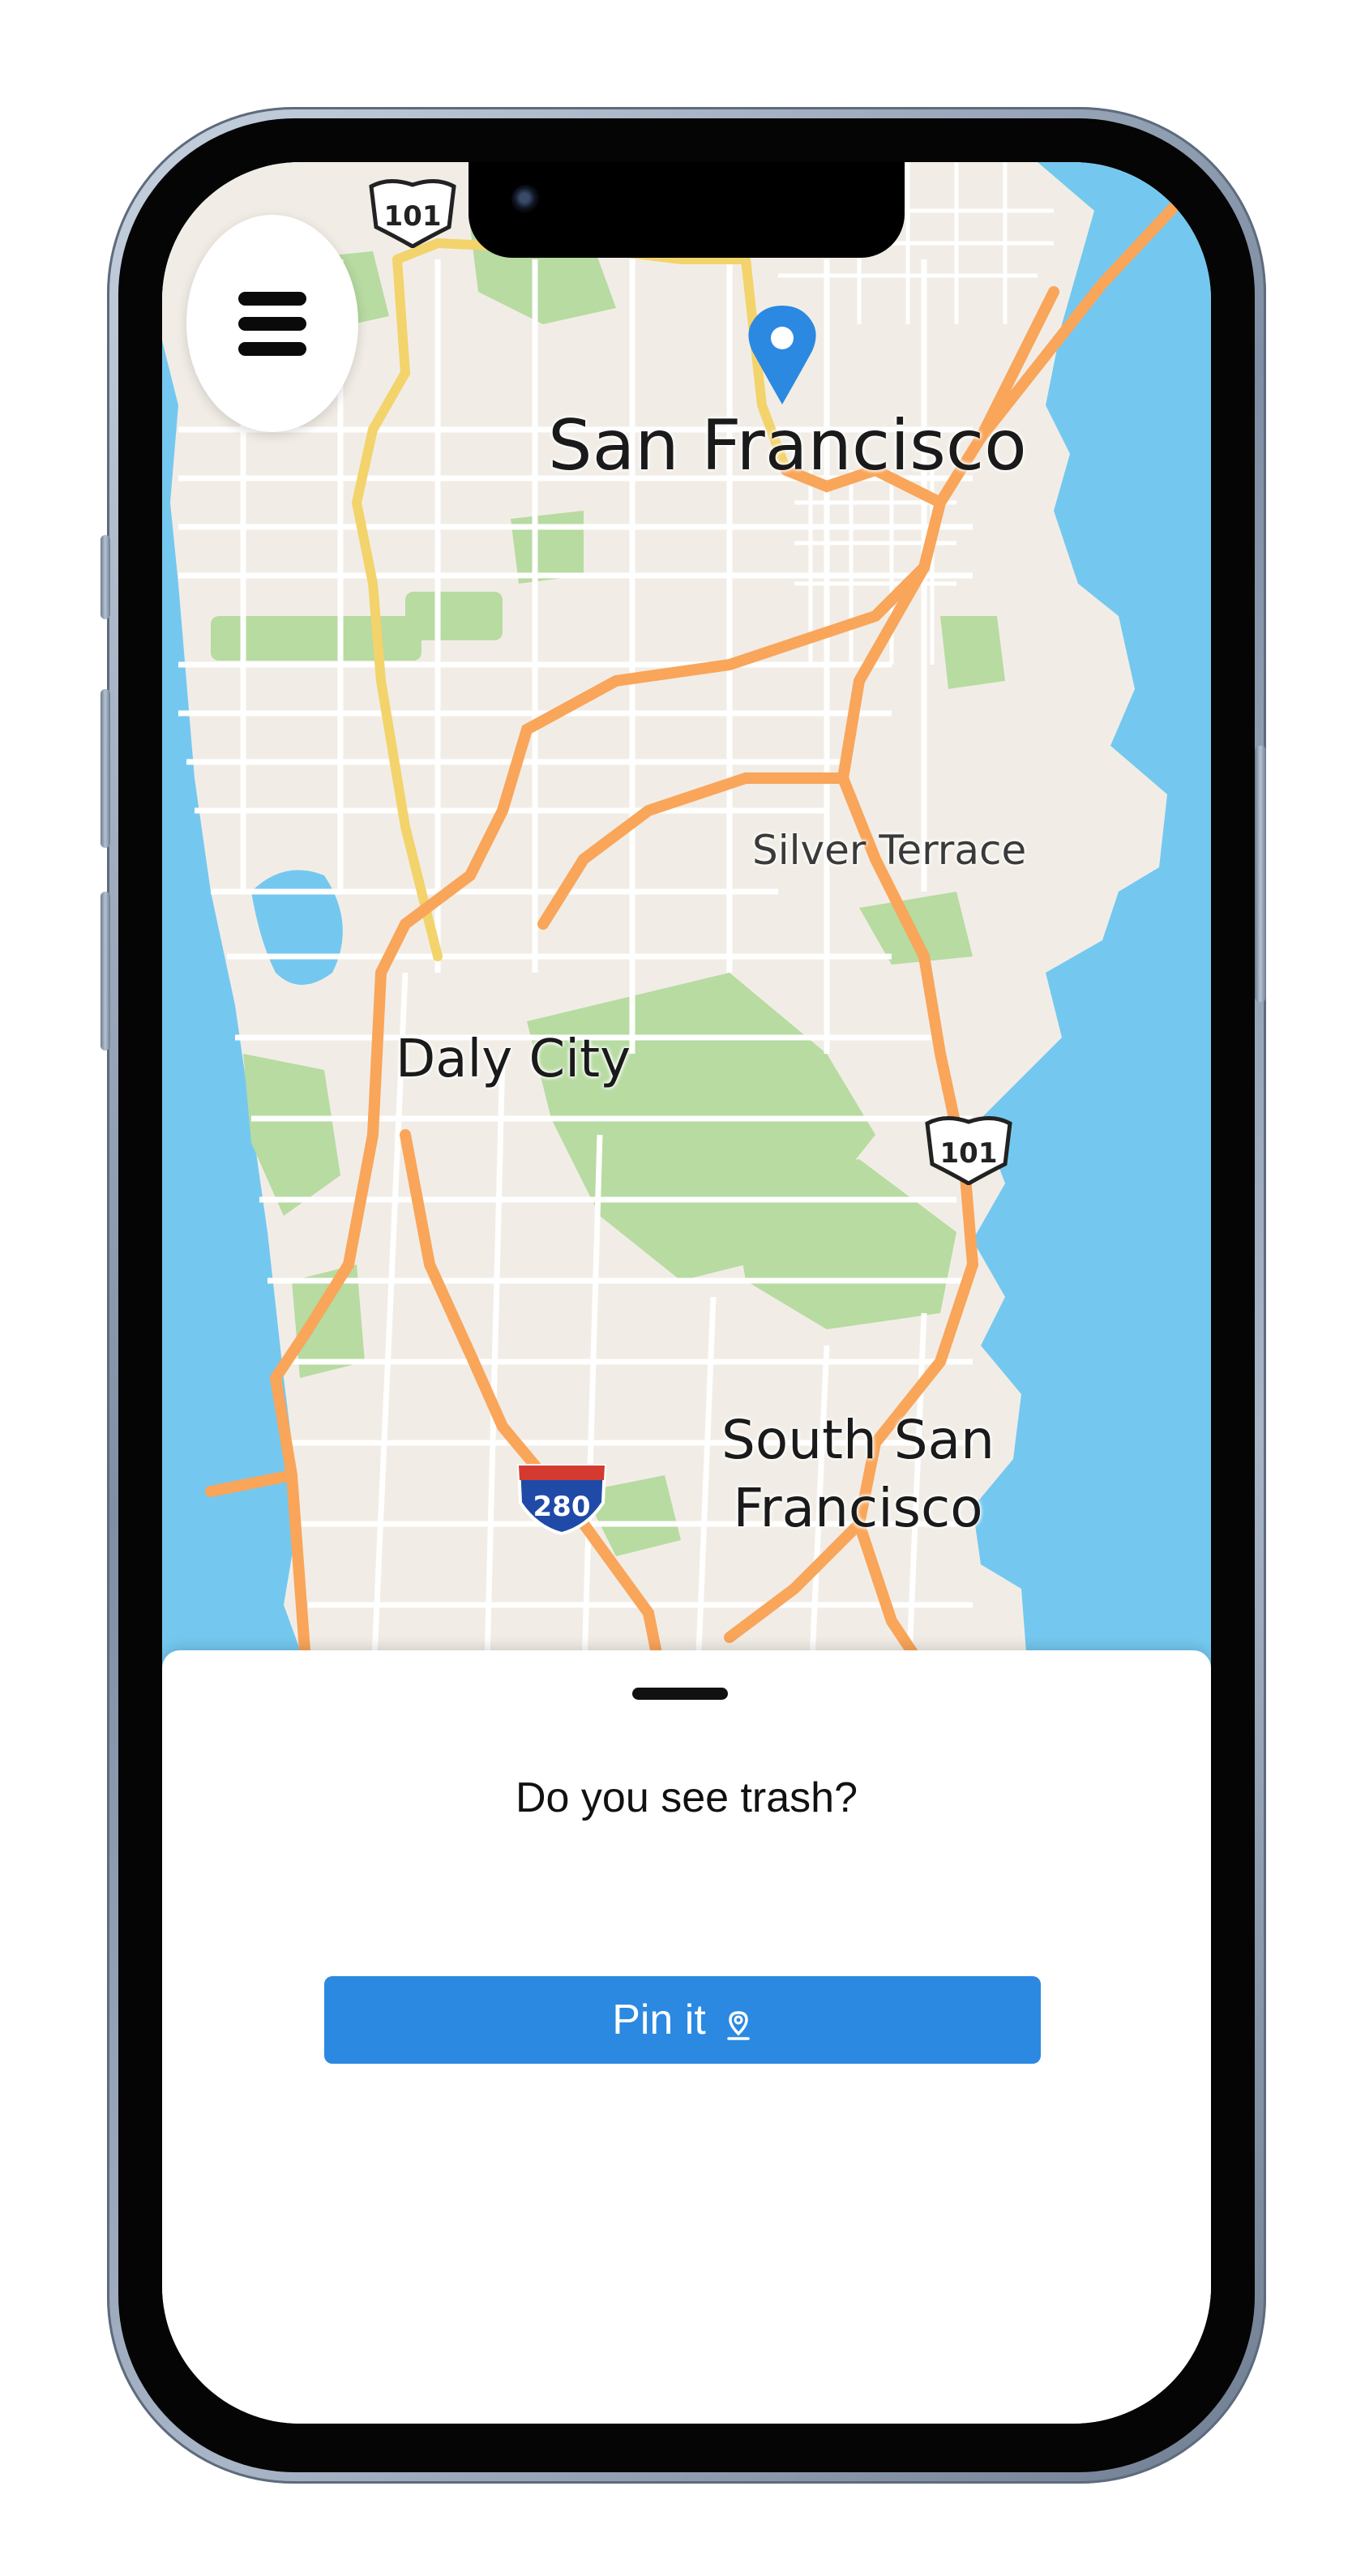  What do you see at coordinates (562, 1507) in the screenshot?
I see `i-280-shield-label: 280` at bounding box center [562, 1507].